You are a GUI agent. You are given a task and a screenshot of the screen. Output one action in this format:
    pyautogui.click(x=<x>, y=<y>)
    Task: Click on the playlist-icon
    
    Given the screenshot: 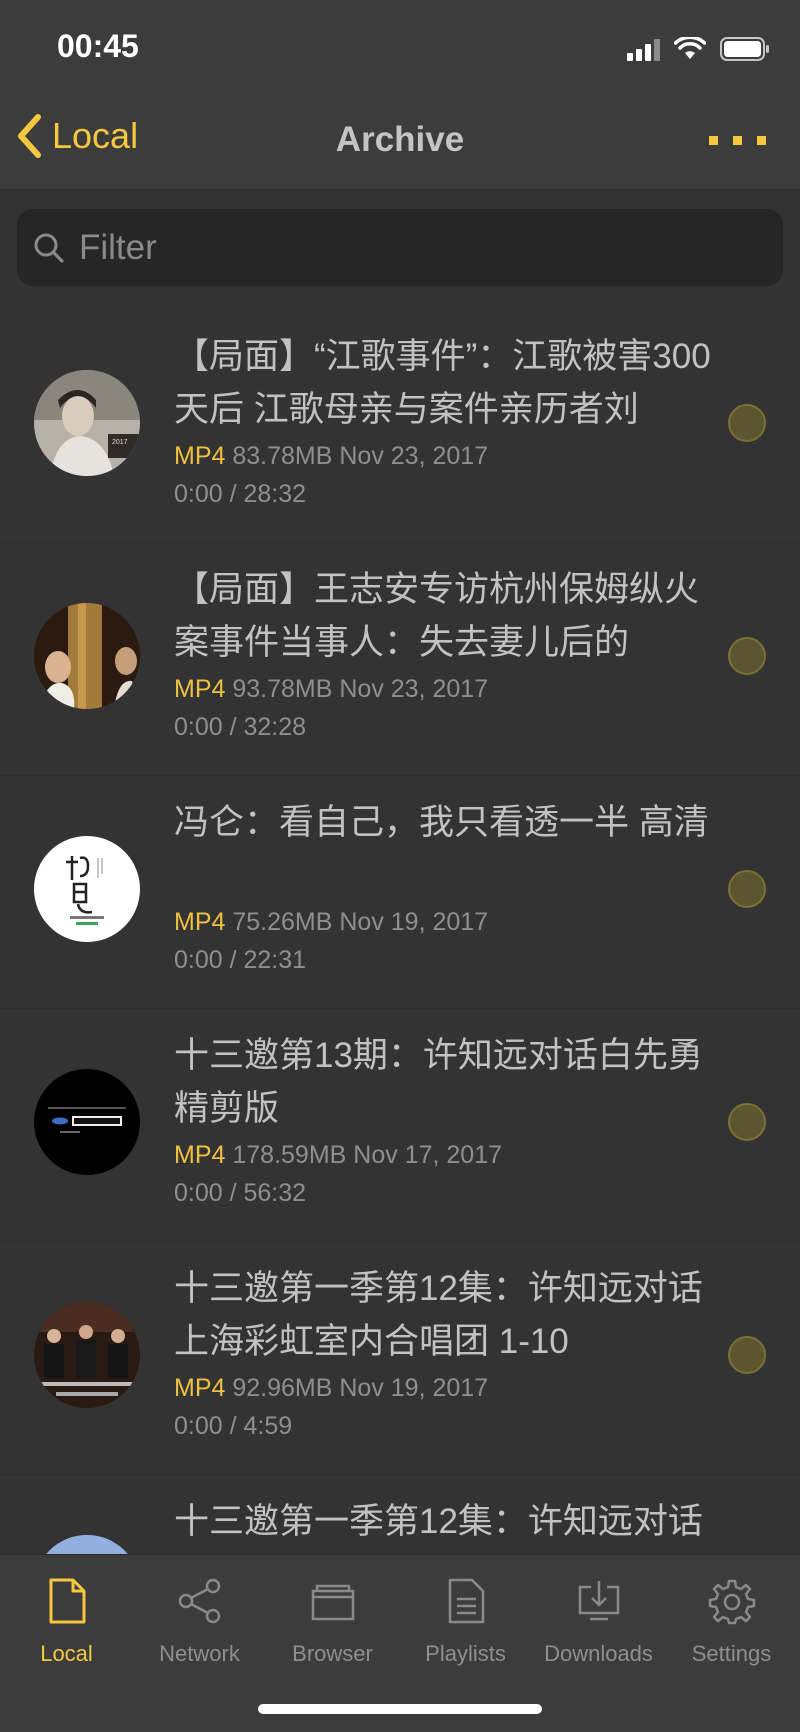 What is the action you would take?
    pyautogui.click(x=466, y=1601)
    